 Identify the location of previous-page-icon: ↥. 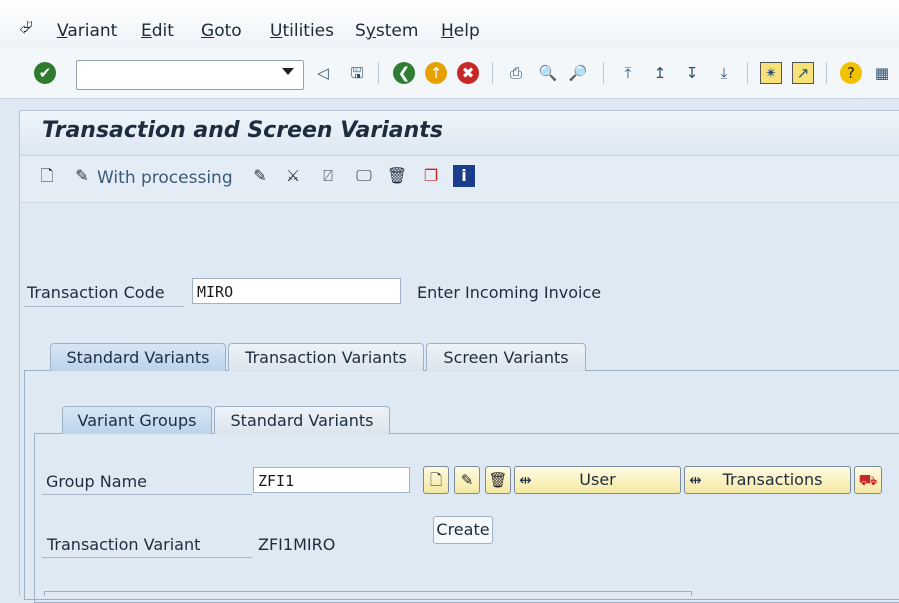
(660, 73).